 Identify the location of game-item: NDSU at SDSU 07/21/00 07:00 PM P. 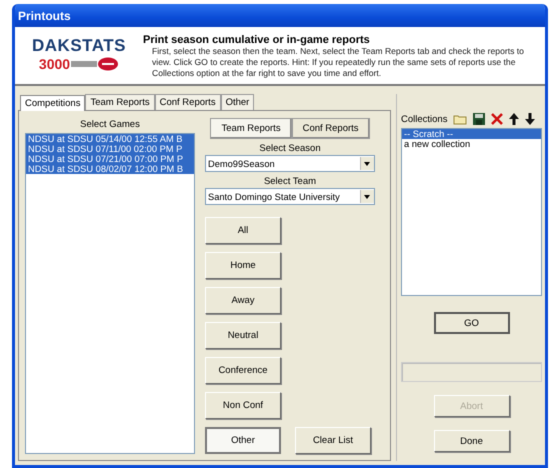
(110, 159).